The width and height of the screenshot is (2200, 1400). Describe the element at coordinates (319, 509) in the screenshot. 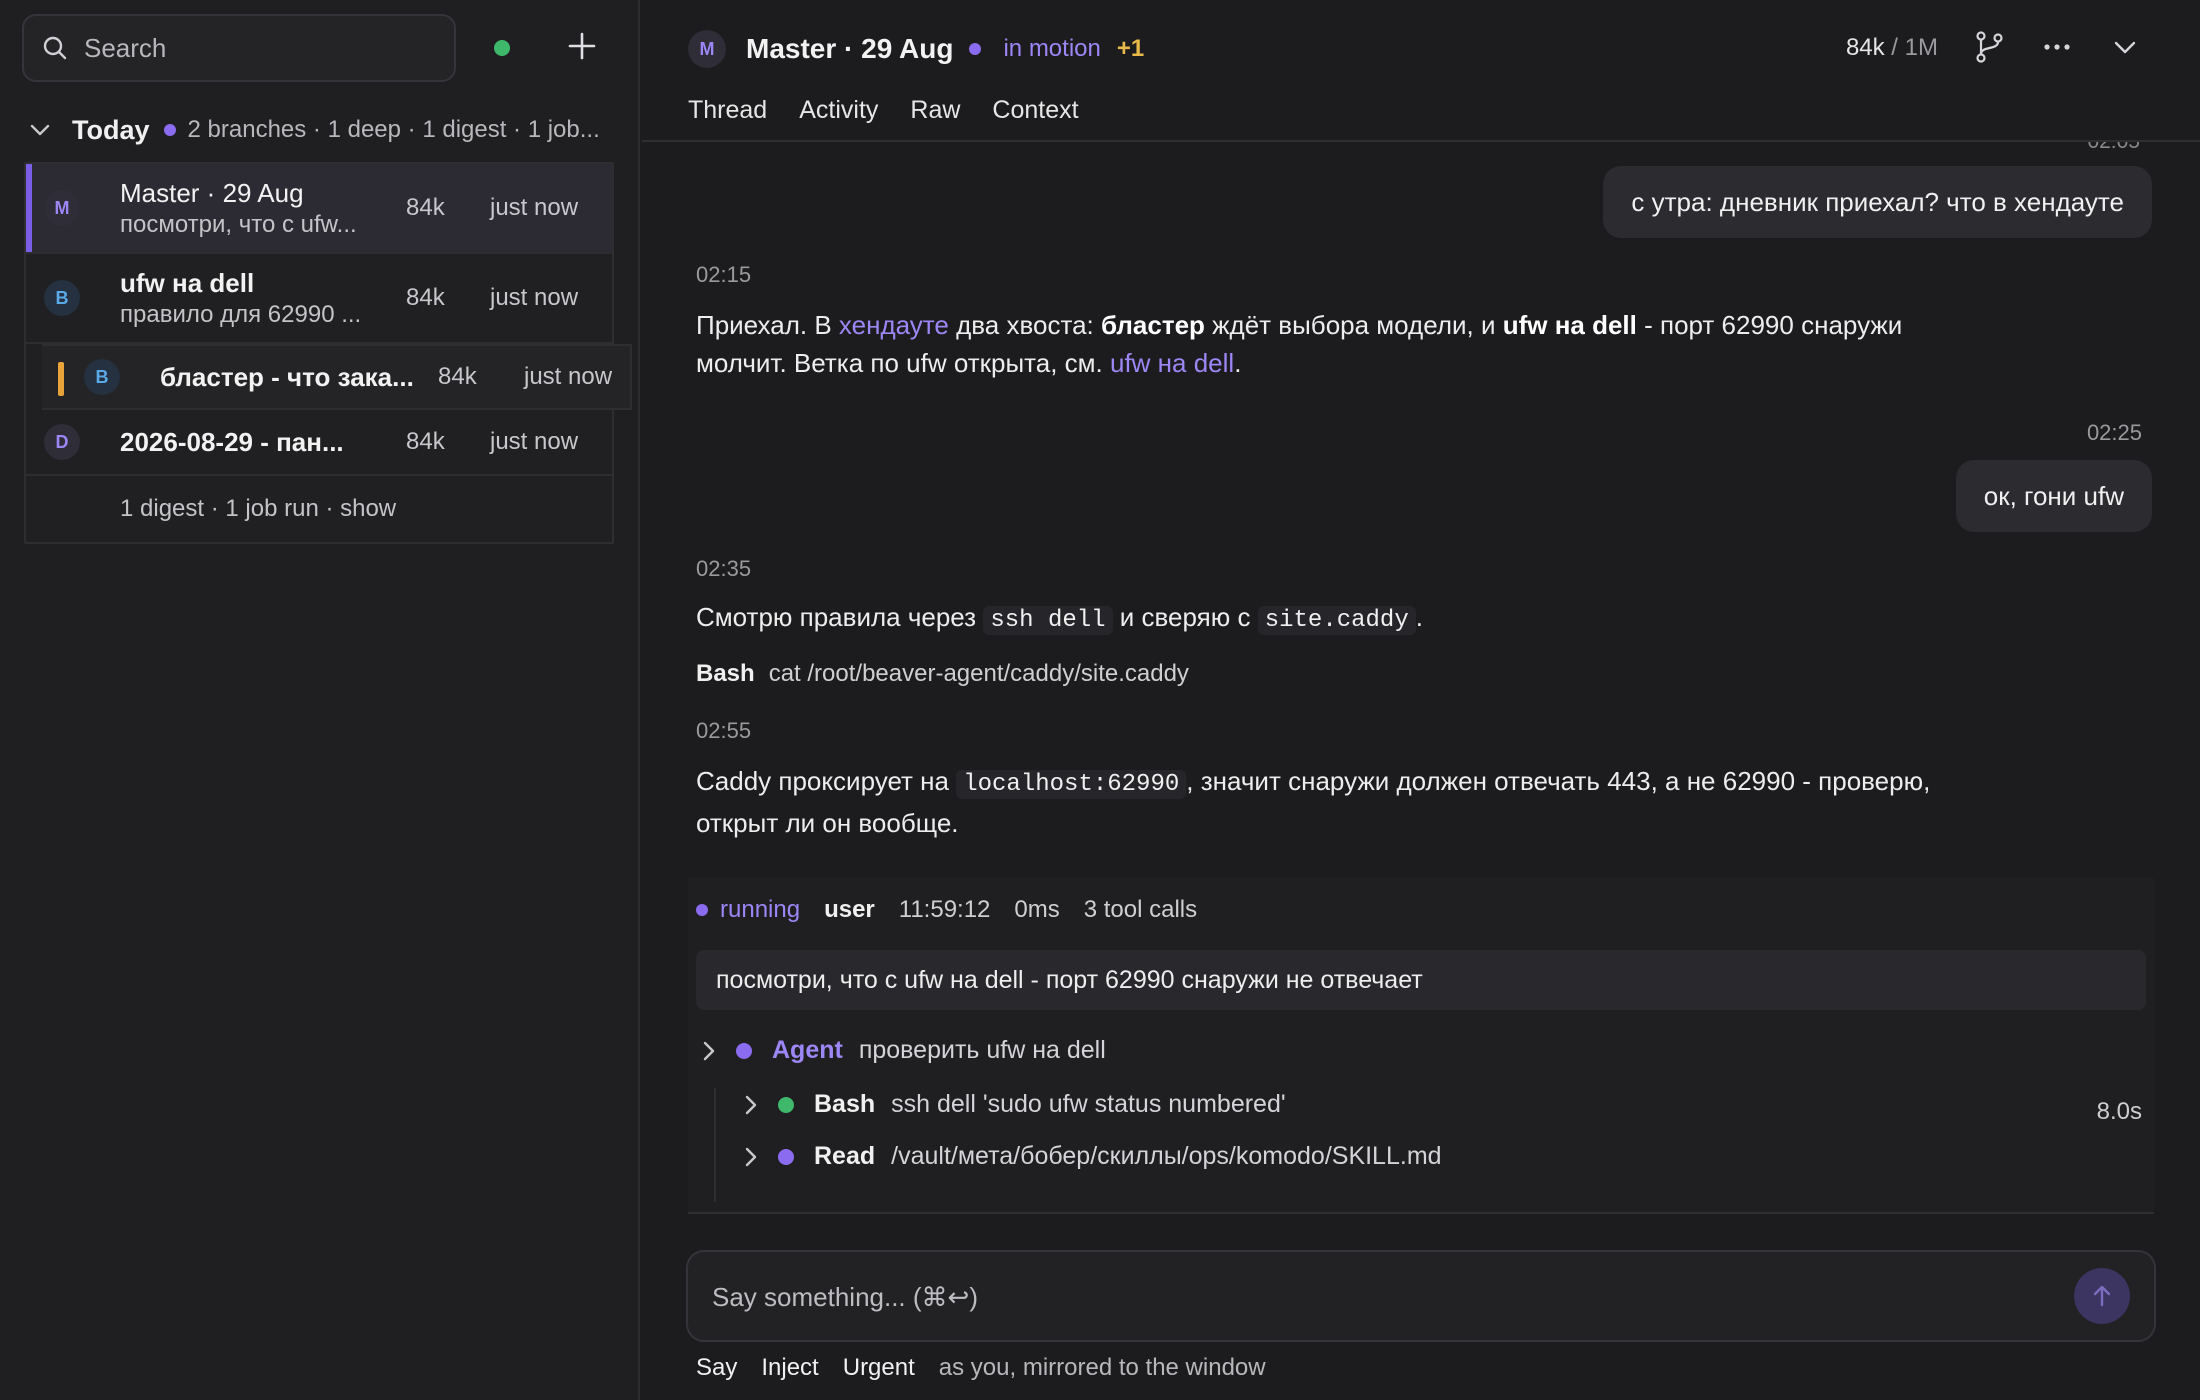

I see `show-more-link: 1 digest · 1 job run · show` at that location.